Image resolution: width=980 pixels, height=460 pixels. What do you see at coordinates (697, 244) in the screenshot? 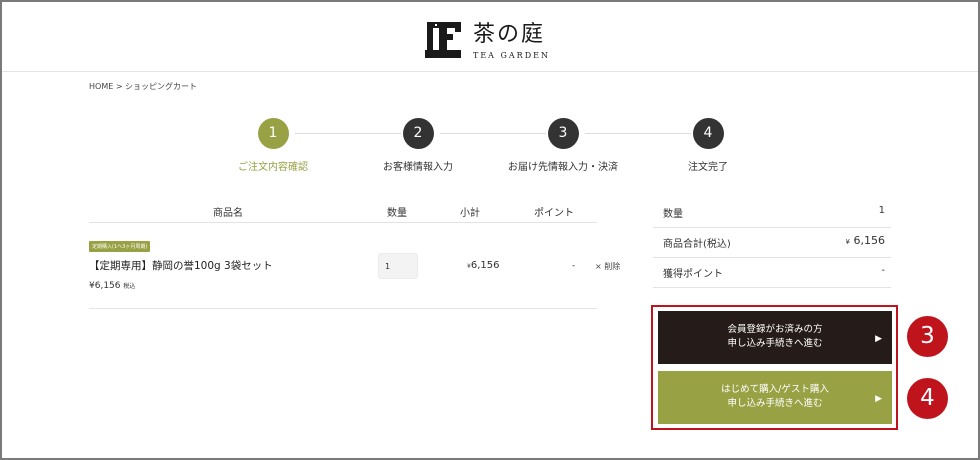
I see `summary-label: 商品合計(税込)` at bounding box center [697, 244].